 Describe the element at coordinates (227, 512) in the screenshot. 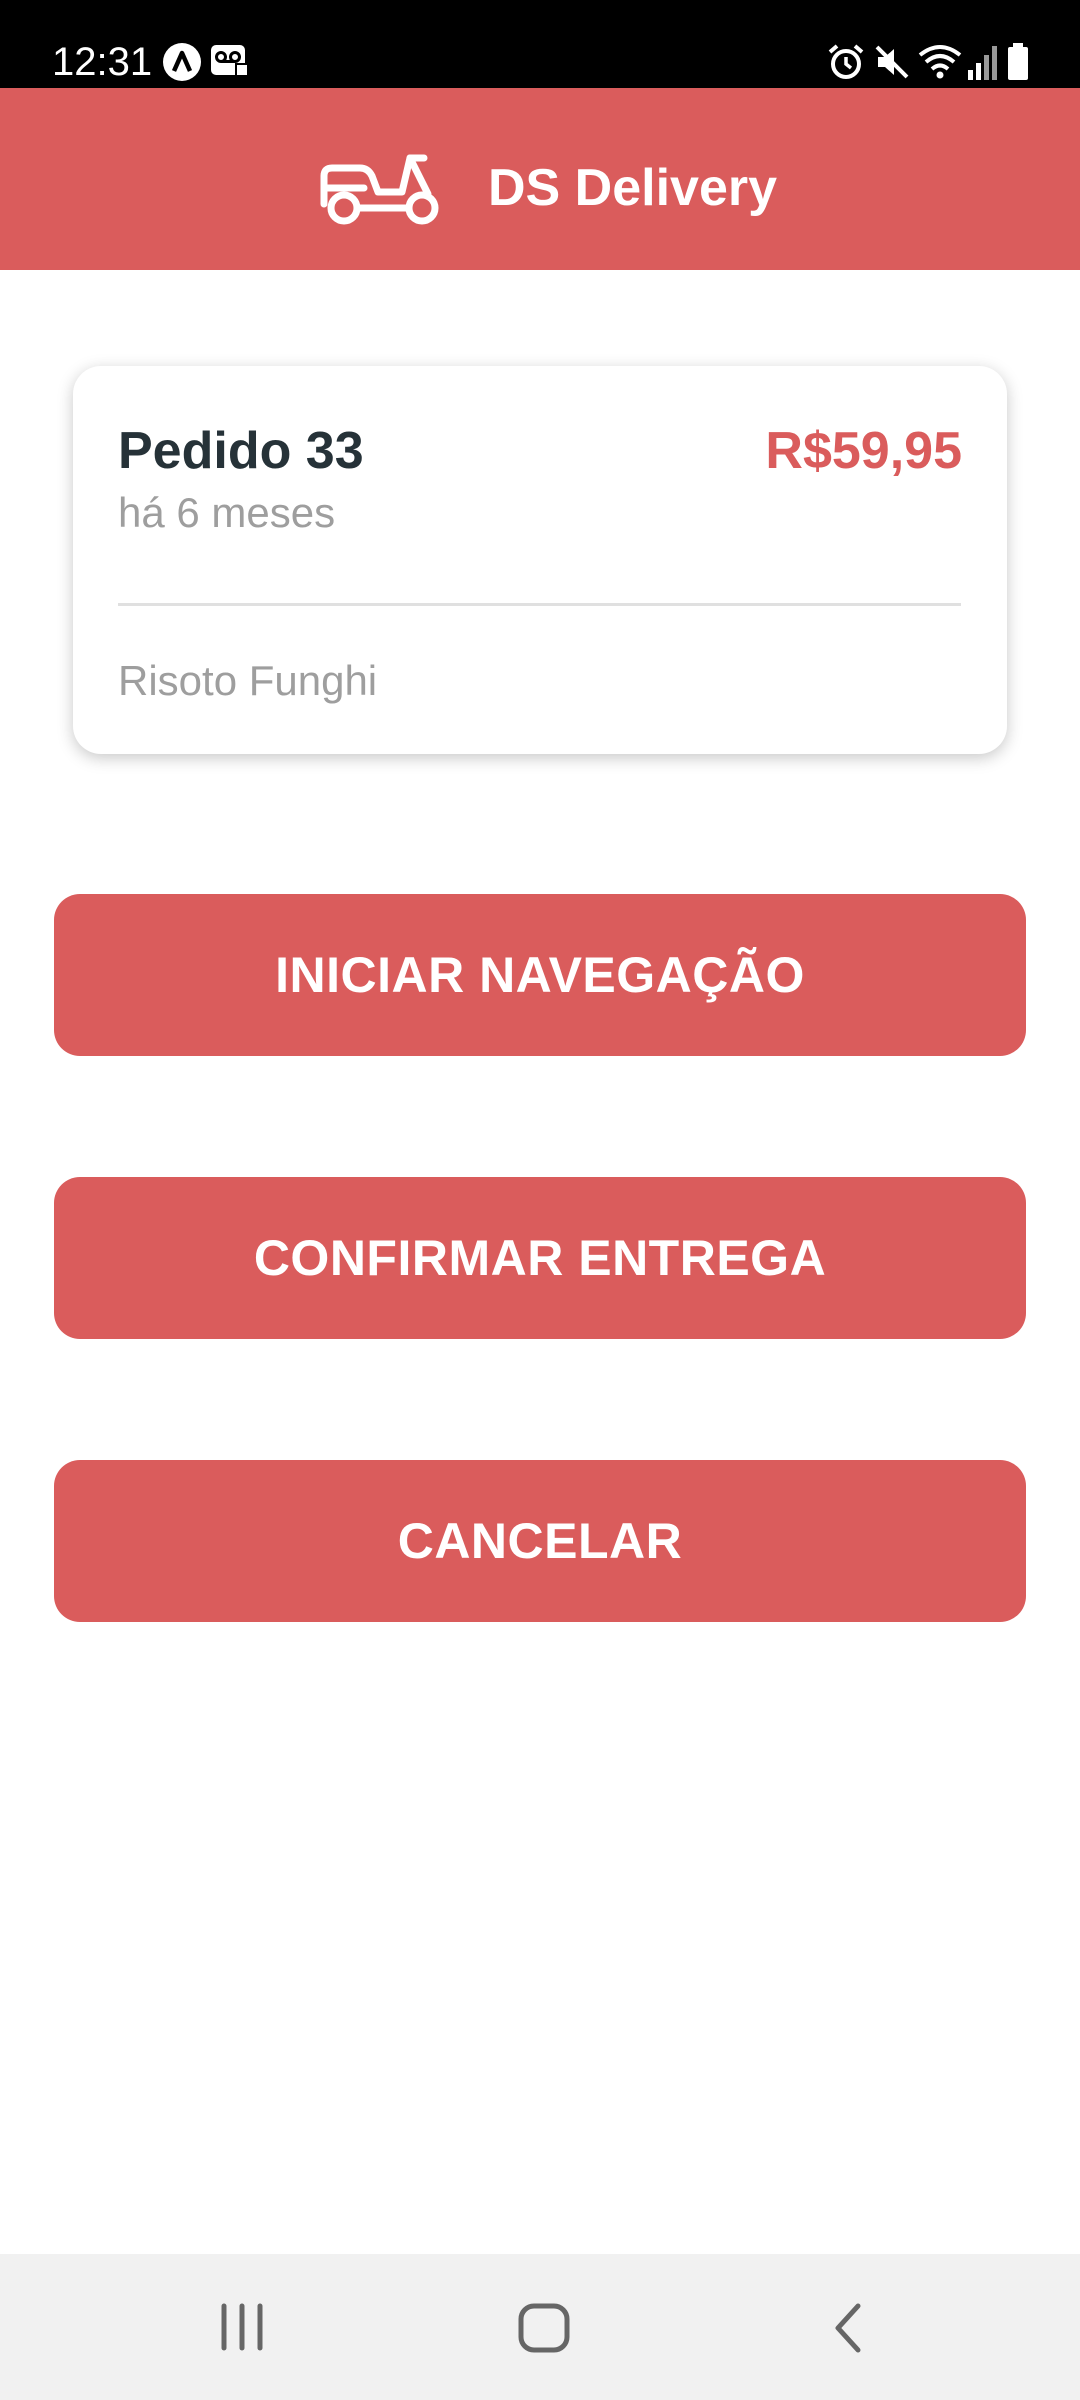

I see `order-time-ago: há 6 meses` at that location.